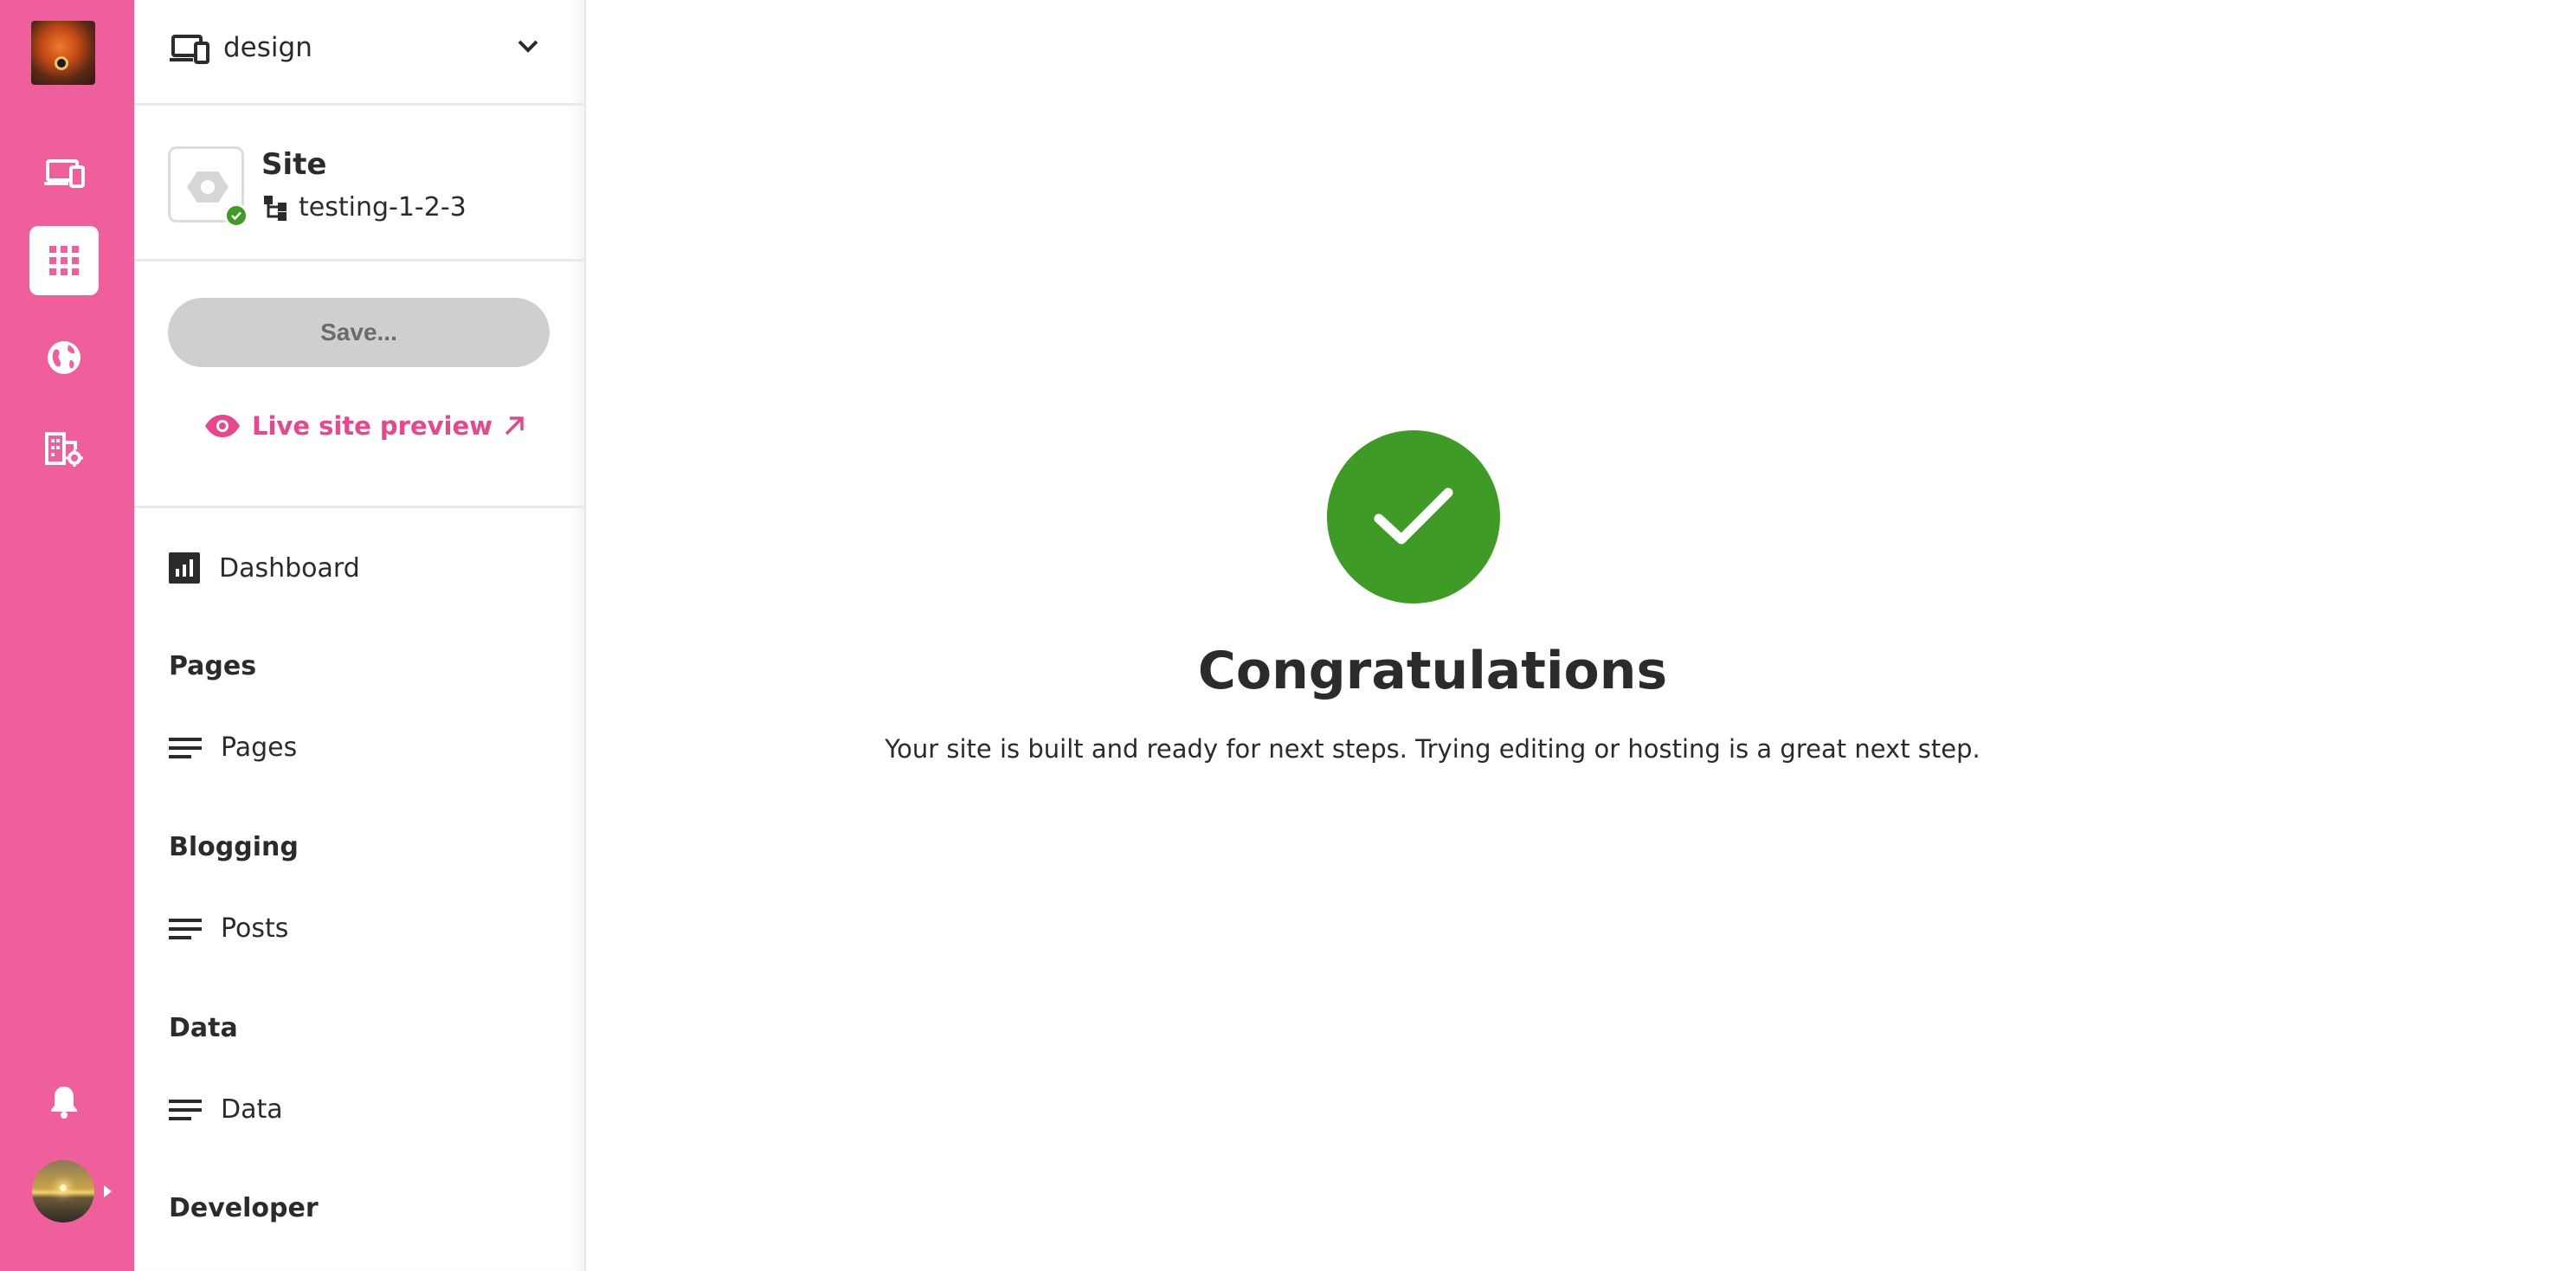  What do you see at coordinates (359, 183) in the screenshot?
I see `site-card: Site testing-1-2-3` at bounding box center [359, 183].